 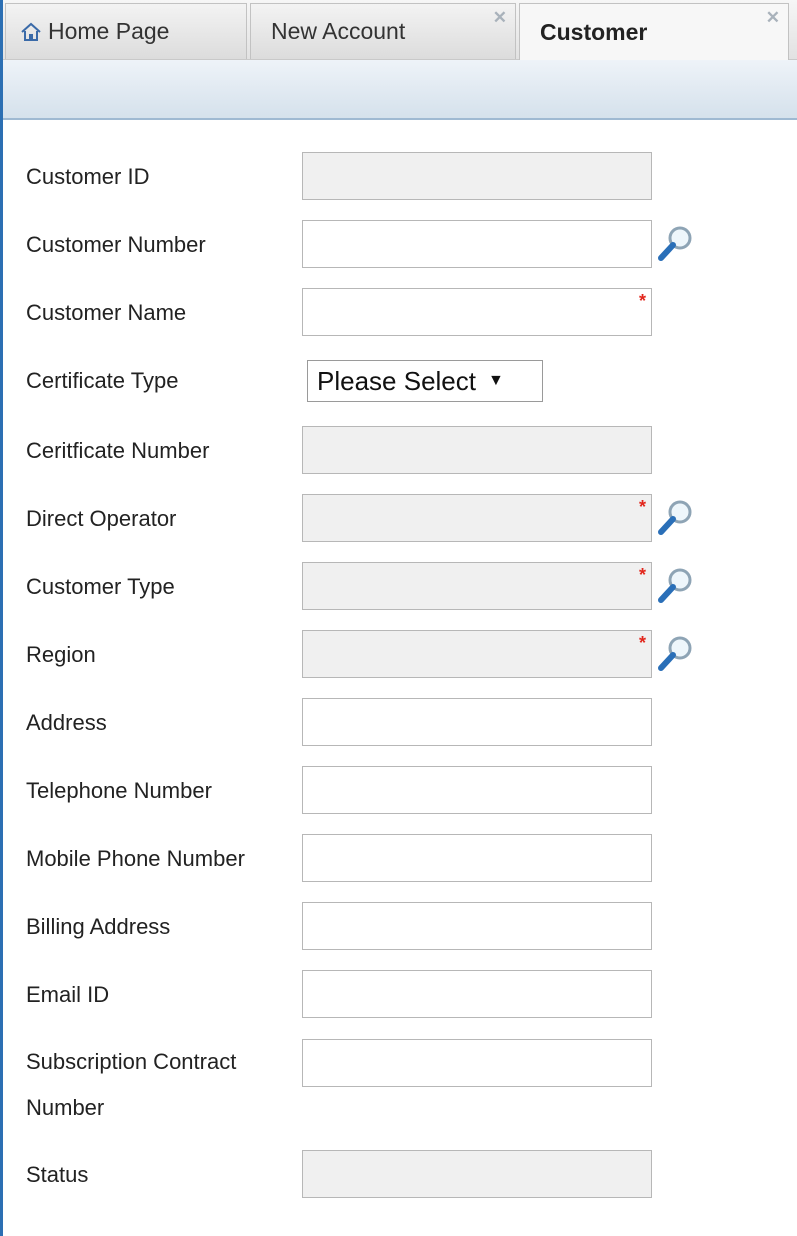 What do you see at coordinates (31, 31) in the screenshot?
I see `home-icon` at bounding box center [31, 31].